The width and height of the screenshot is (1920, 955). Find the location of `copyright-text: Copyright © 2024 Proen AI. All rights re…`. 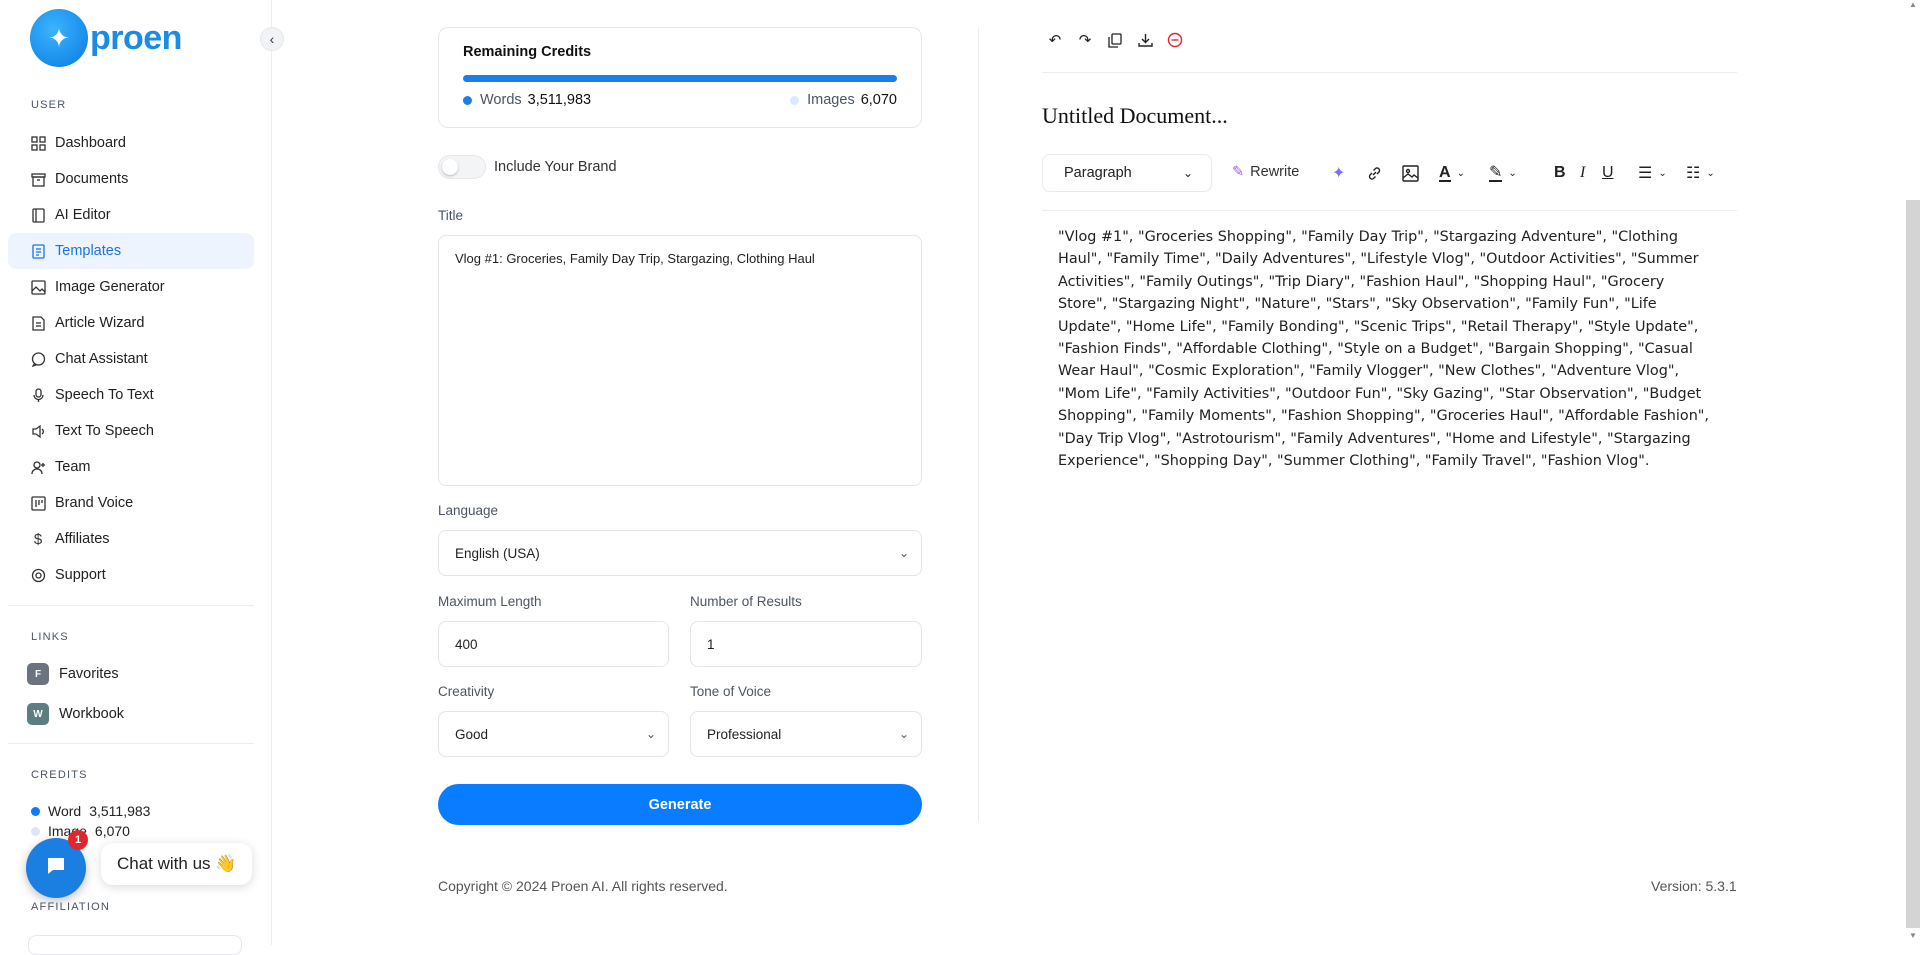

copyright-text: Copyright © 2024 Proen AI. All rights re… is located at coordinates (583, 886).